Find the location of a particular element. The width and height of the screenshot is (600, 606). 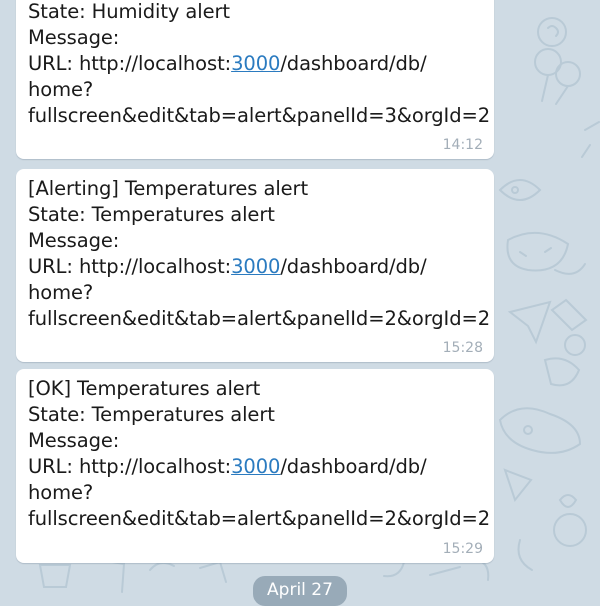

date-separator: April 27 is located at coordinates (300, 591).